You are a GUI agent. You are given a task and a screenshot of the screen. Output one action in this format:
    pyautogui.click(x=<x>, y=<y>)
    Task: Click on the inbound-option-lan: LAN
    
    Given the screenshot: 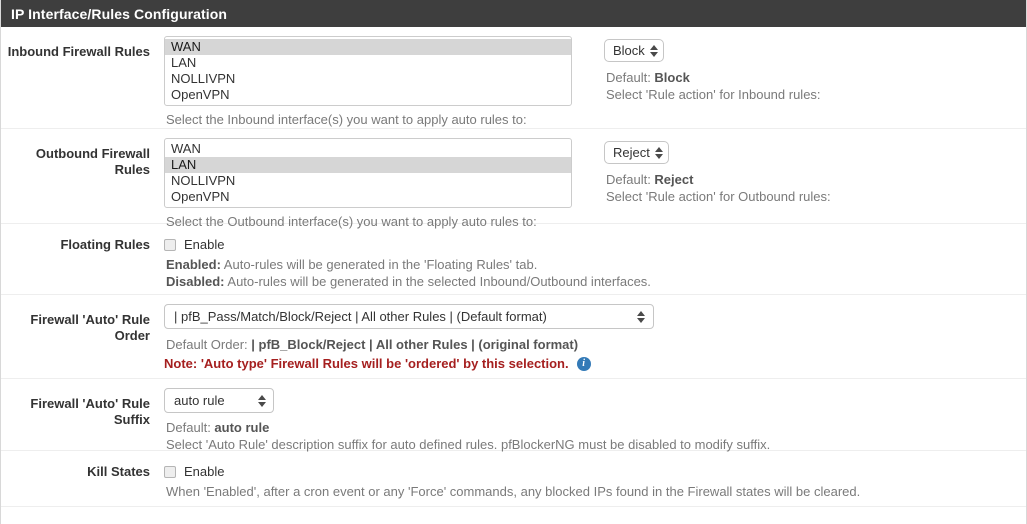 What is the action you would take?
    pyautogui.click(x=368, y=63)
    